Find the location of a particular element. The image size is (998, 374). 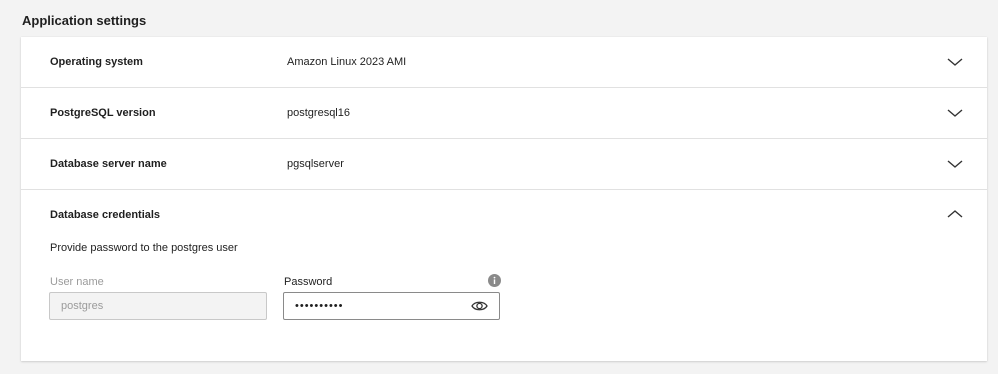

page-title: Application settings is located at coordinates (84, 20).